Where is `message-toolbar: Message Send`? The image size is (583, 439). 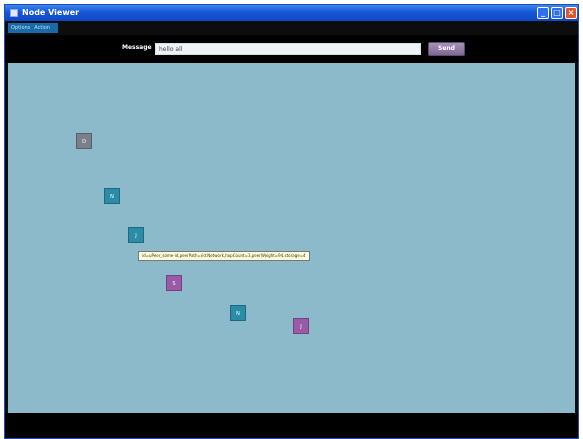
message-toolbar: Message Send is located at coordinates (291, 49).